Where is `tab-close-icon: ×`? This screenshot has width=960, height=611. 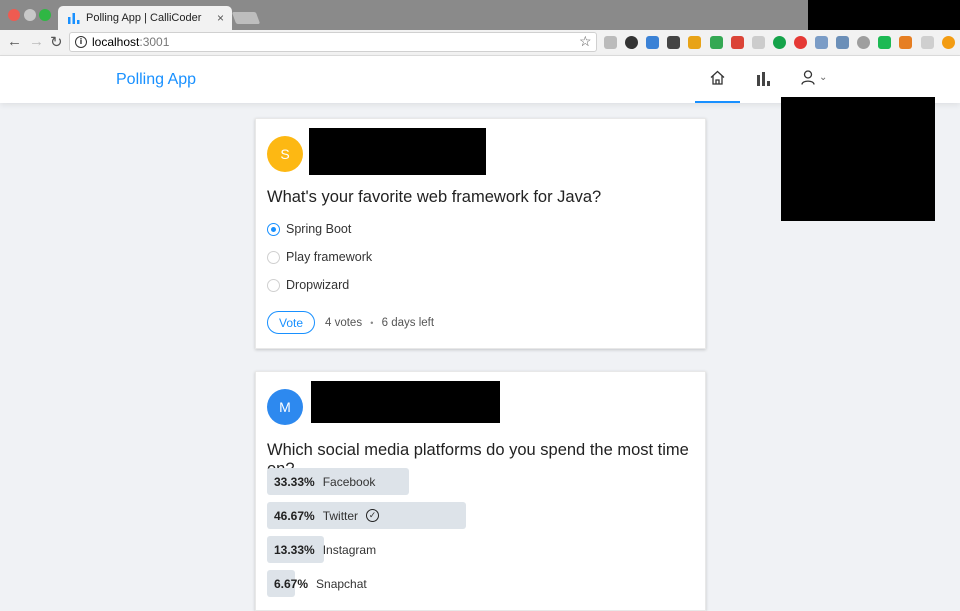 tab-close-icon: × is located at coordinates (220, 18).